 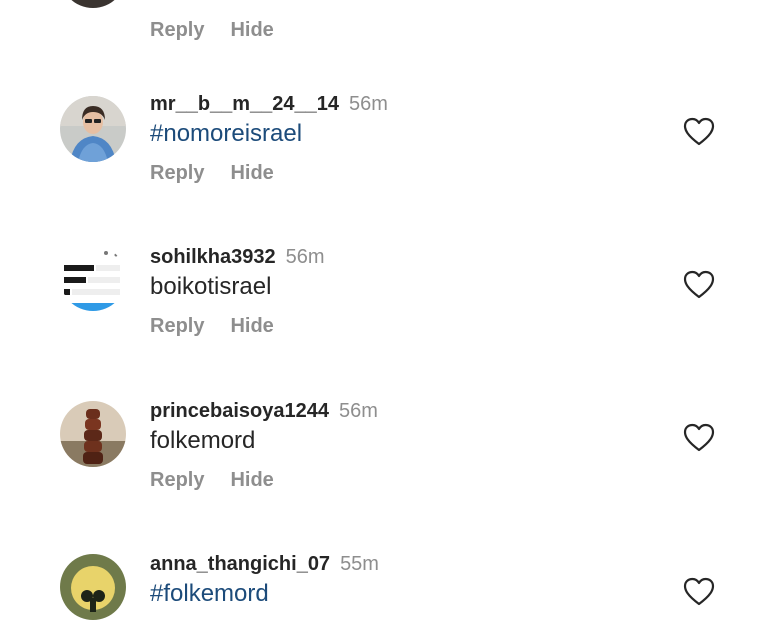 I want to click on comment-header: princebaisoya1244 56m, so click(x=264, y=411).